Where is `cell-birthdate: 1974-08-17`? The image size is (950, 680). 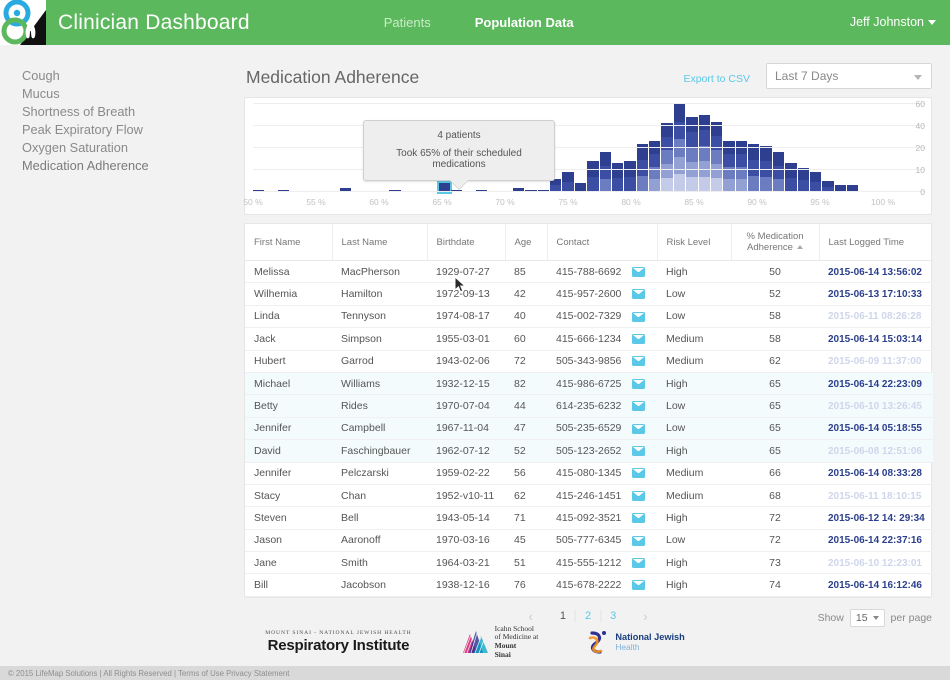 cell-birthdate: 1974-08-17 is located at coordinates (466, 317).